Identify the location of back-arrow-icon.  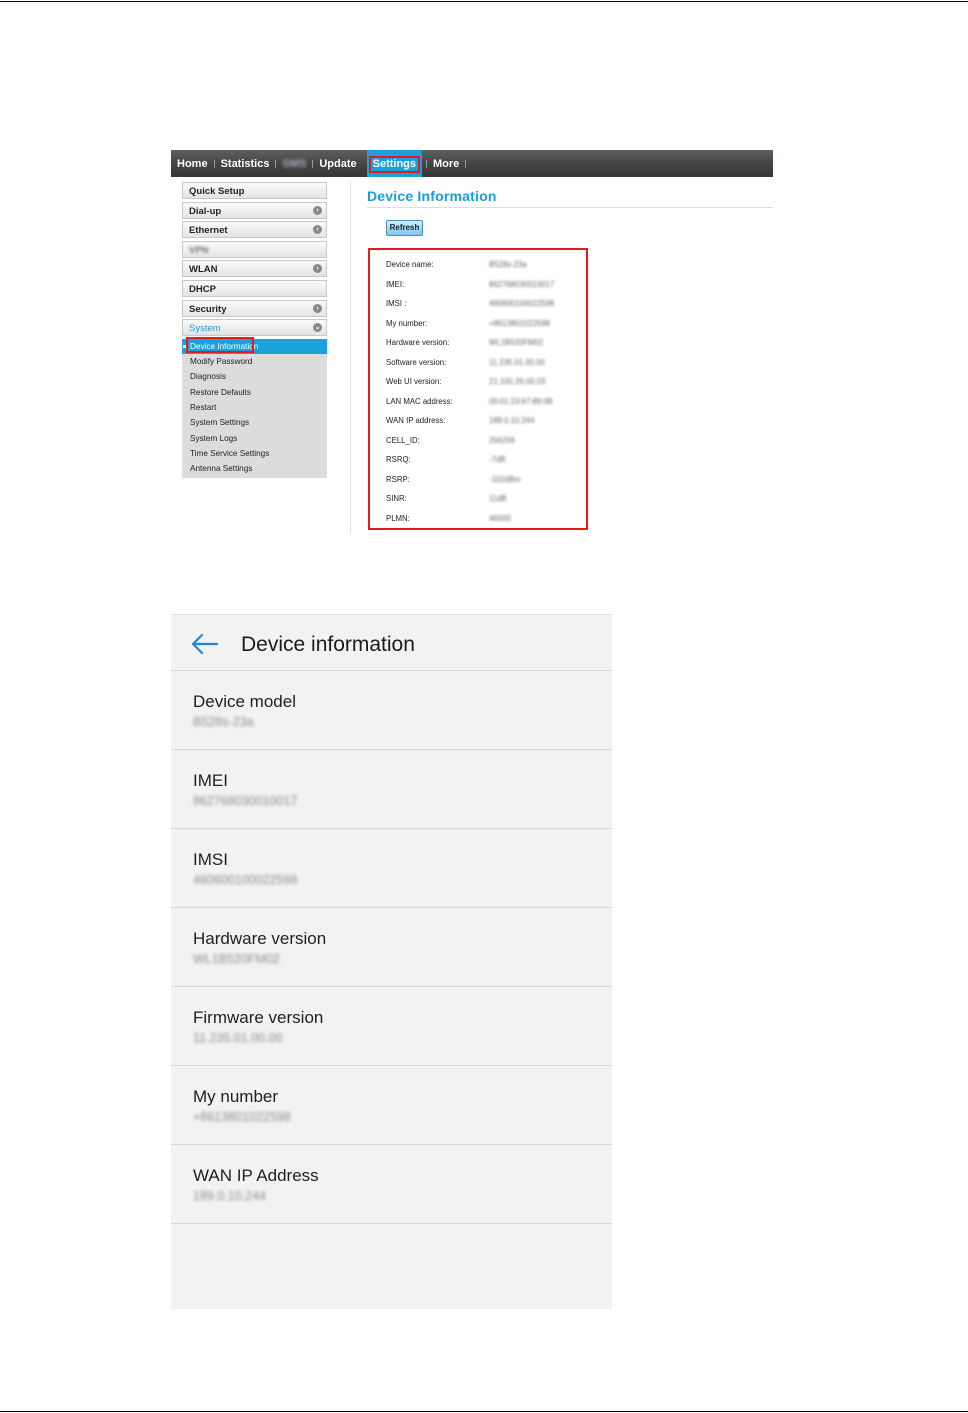
(205, 644).